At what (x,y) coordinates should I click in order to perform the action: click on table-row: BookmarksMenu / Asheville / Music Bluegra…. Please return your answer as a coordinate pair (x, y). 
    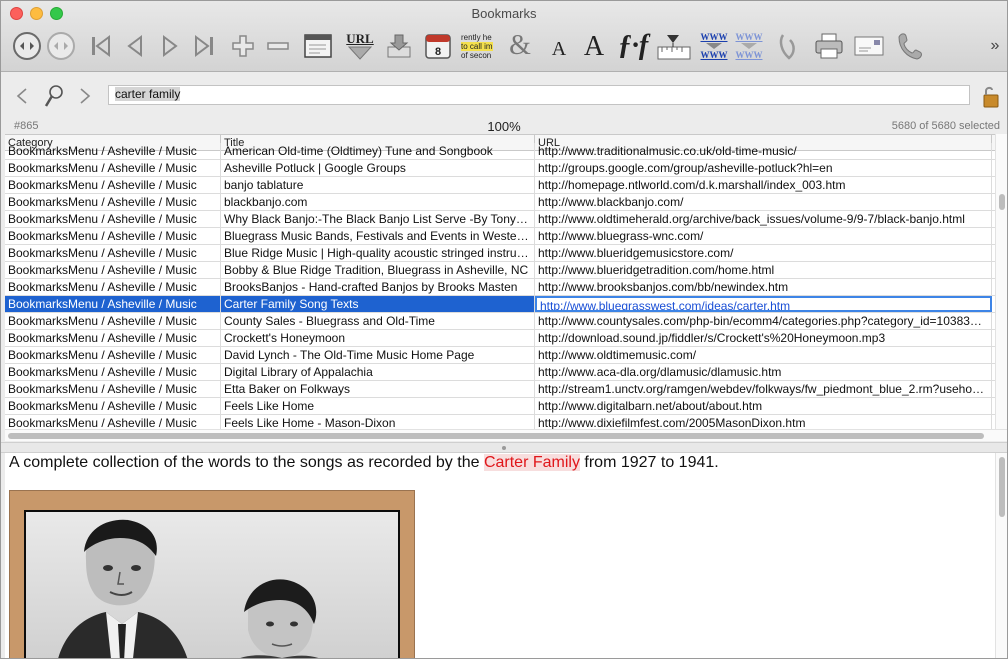
    Looking at the image, I should click on (500, 236).